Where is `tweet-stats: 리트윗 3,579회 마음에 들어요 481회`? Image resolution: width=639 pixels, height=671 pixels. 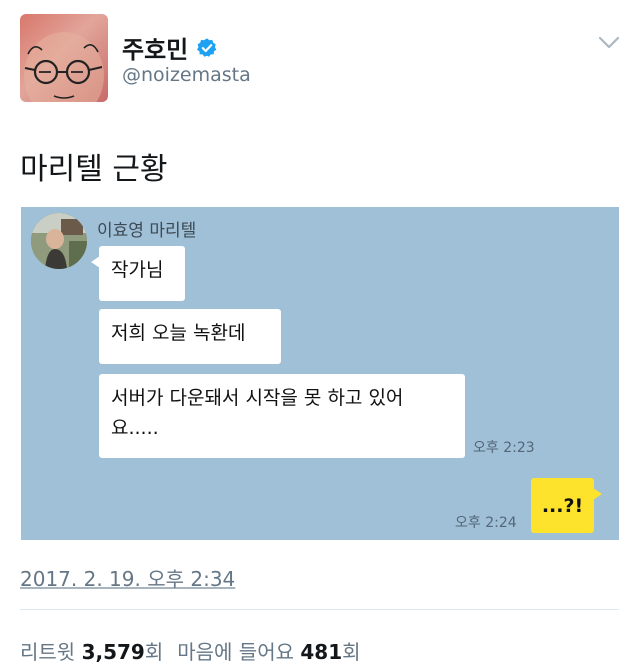
tweet-stats: 리트윗 3,579회 마음에 들어요 481회 is located at coordinates (190, 650).